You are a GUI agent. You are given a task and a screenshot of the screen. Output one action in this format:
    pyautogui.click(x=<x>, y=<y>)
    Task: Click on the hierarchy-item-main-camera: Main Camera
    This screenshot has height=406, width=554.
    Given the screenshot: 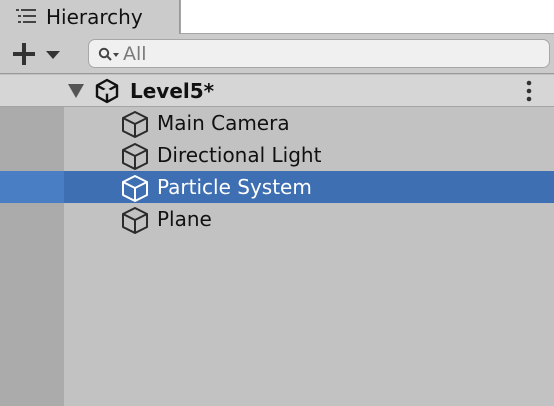 What is the action you would take?
    pyautogui.click(x=277, y=123)
    